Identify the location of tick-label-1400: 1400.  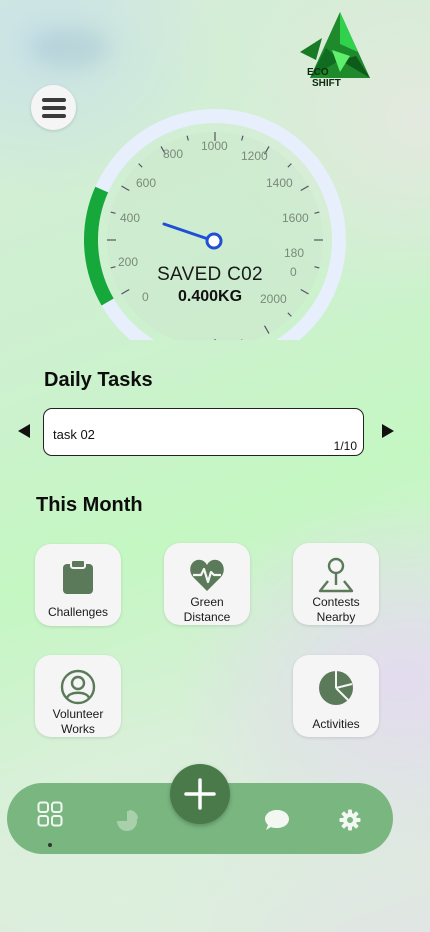
(279, 183).